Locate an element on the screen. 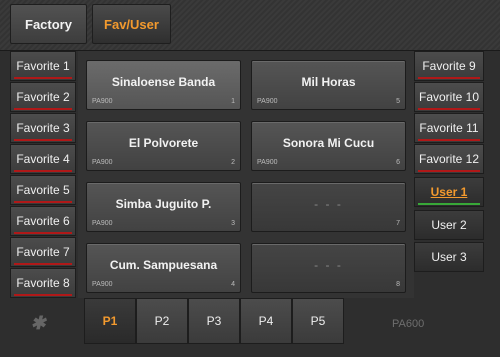 This screenshot has height=357, width=500. favorite-4-button: Favorite 4 is located at coordinates (43, 159).